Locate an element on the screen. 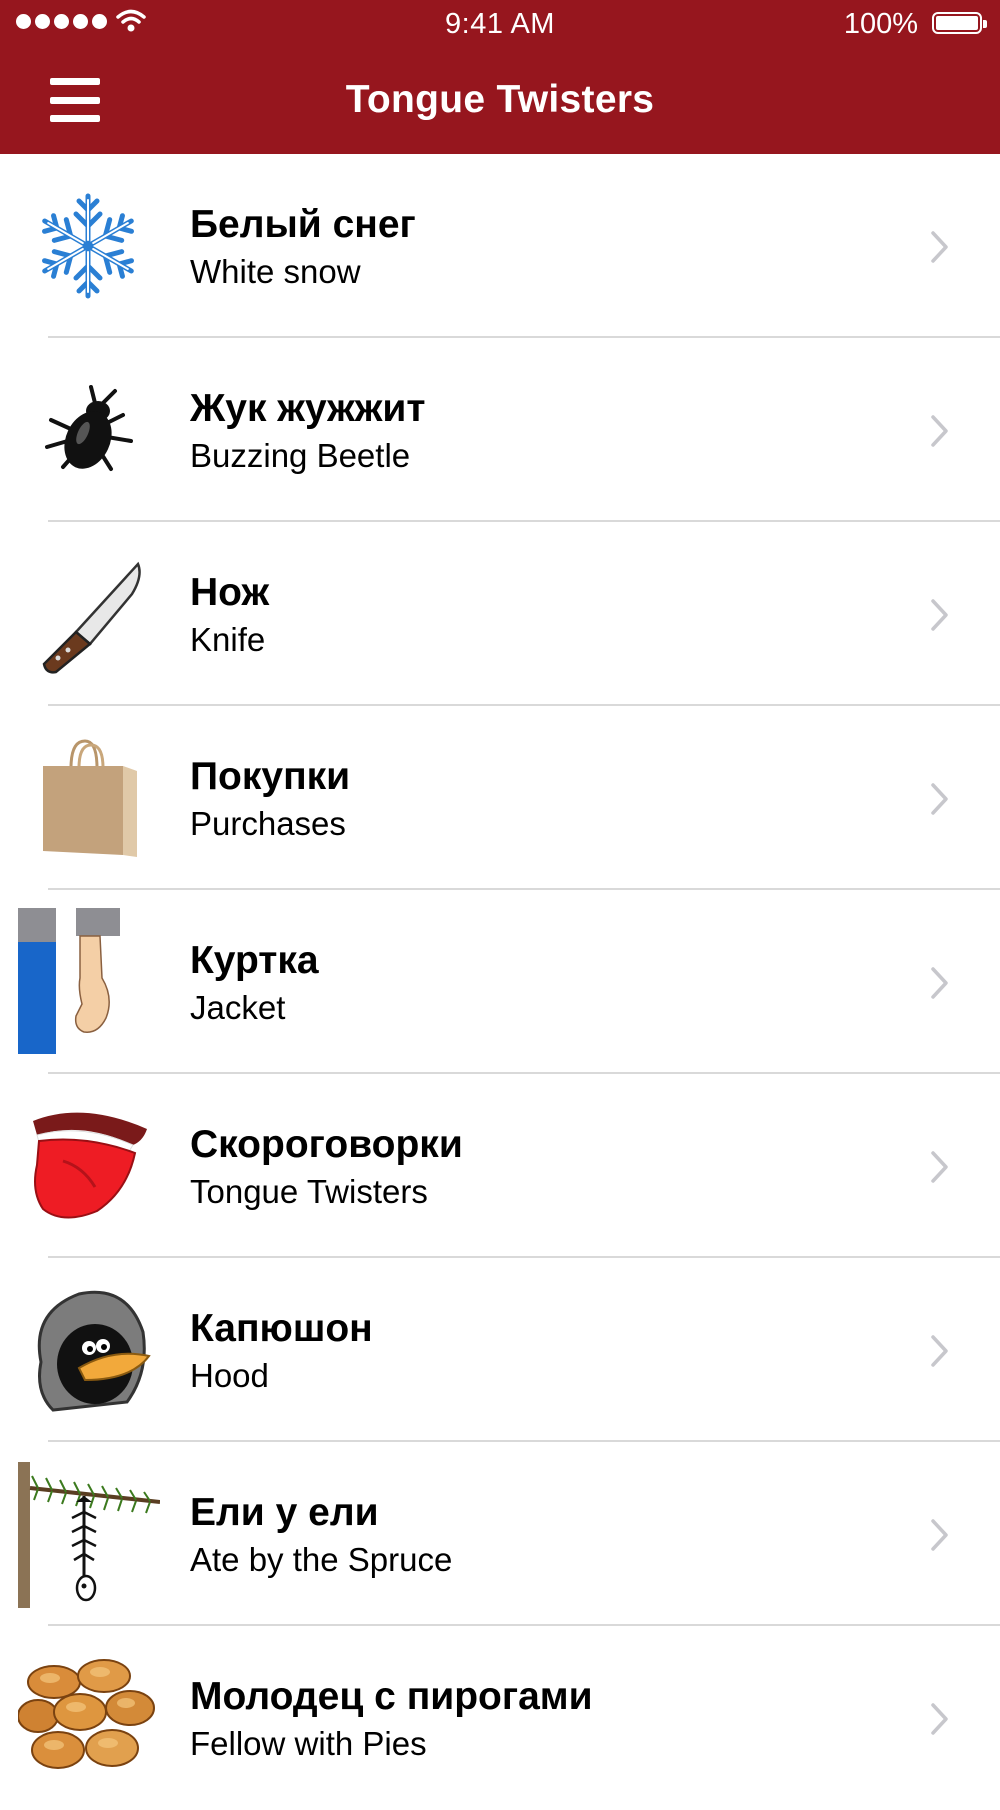 This screenshot has height=1810, width=1000. tongue-icon is located at coordinates (88, 1166).